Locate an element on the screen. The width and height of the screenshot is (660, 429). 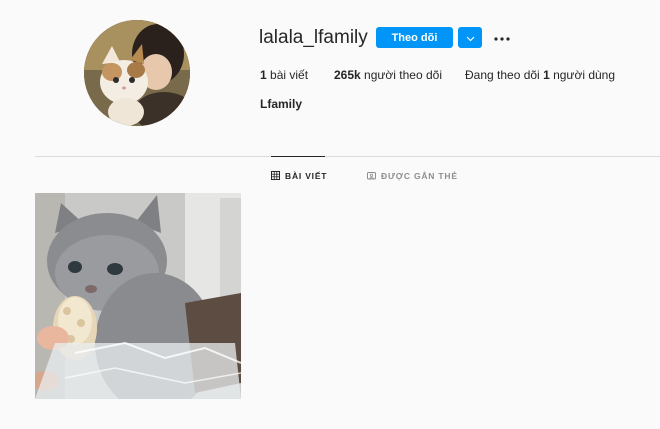
posts-count: 1 is located at coordinates (263, 75).